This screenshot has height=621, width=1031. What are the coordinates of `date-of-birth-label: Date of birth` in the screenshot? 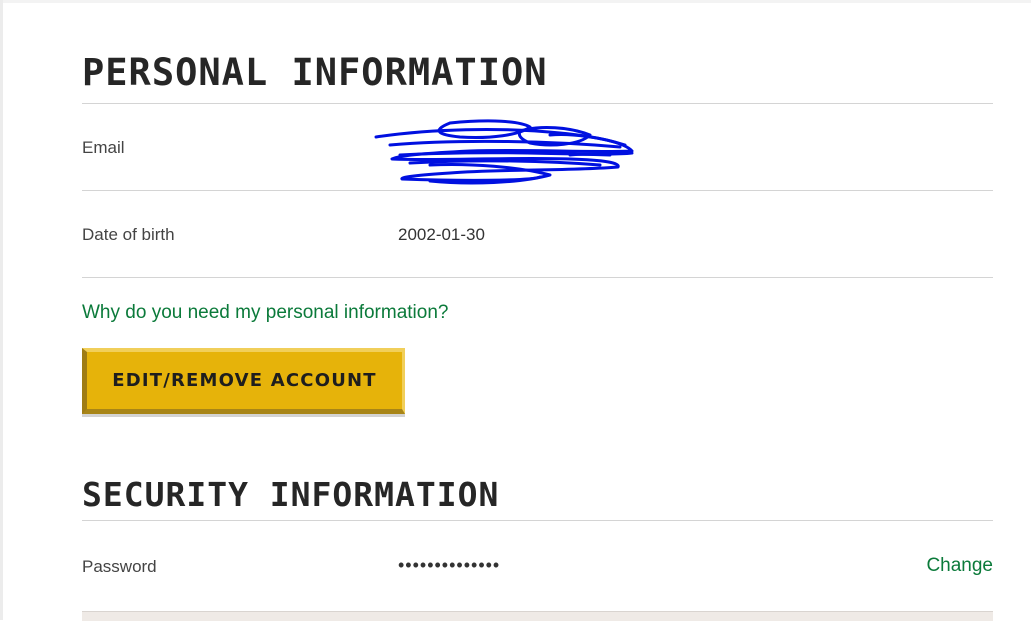 It's located at (128, 234).